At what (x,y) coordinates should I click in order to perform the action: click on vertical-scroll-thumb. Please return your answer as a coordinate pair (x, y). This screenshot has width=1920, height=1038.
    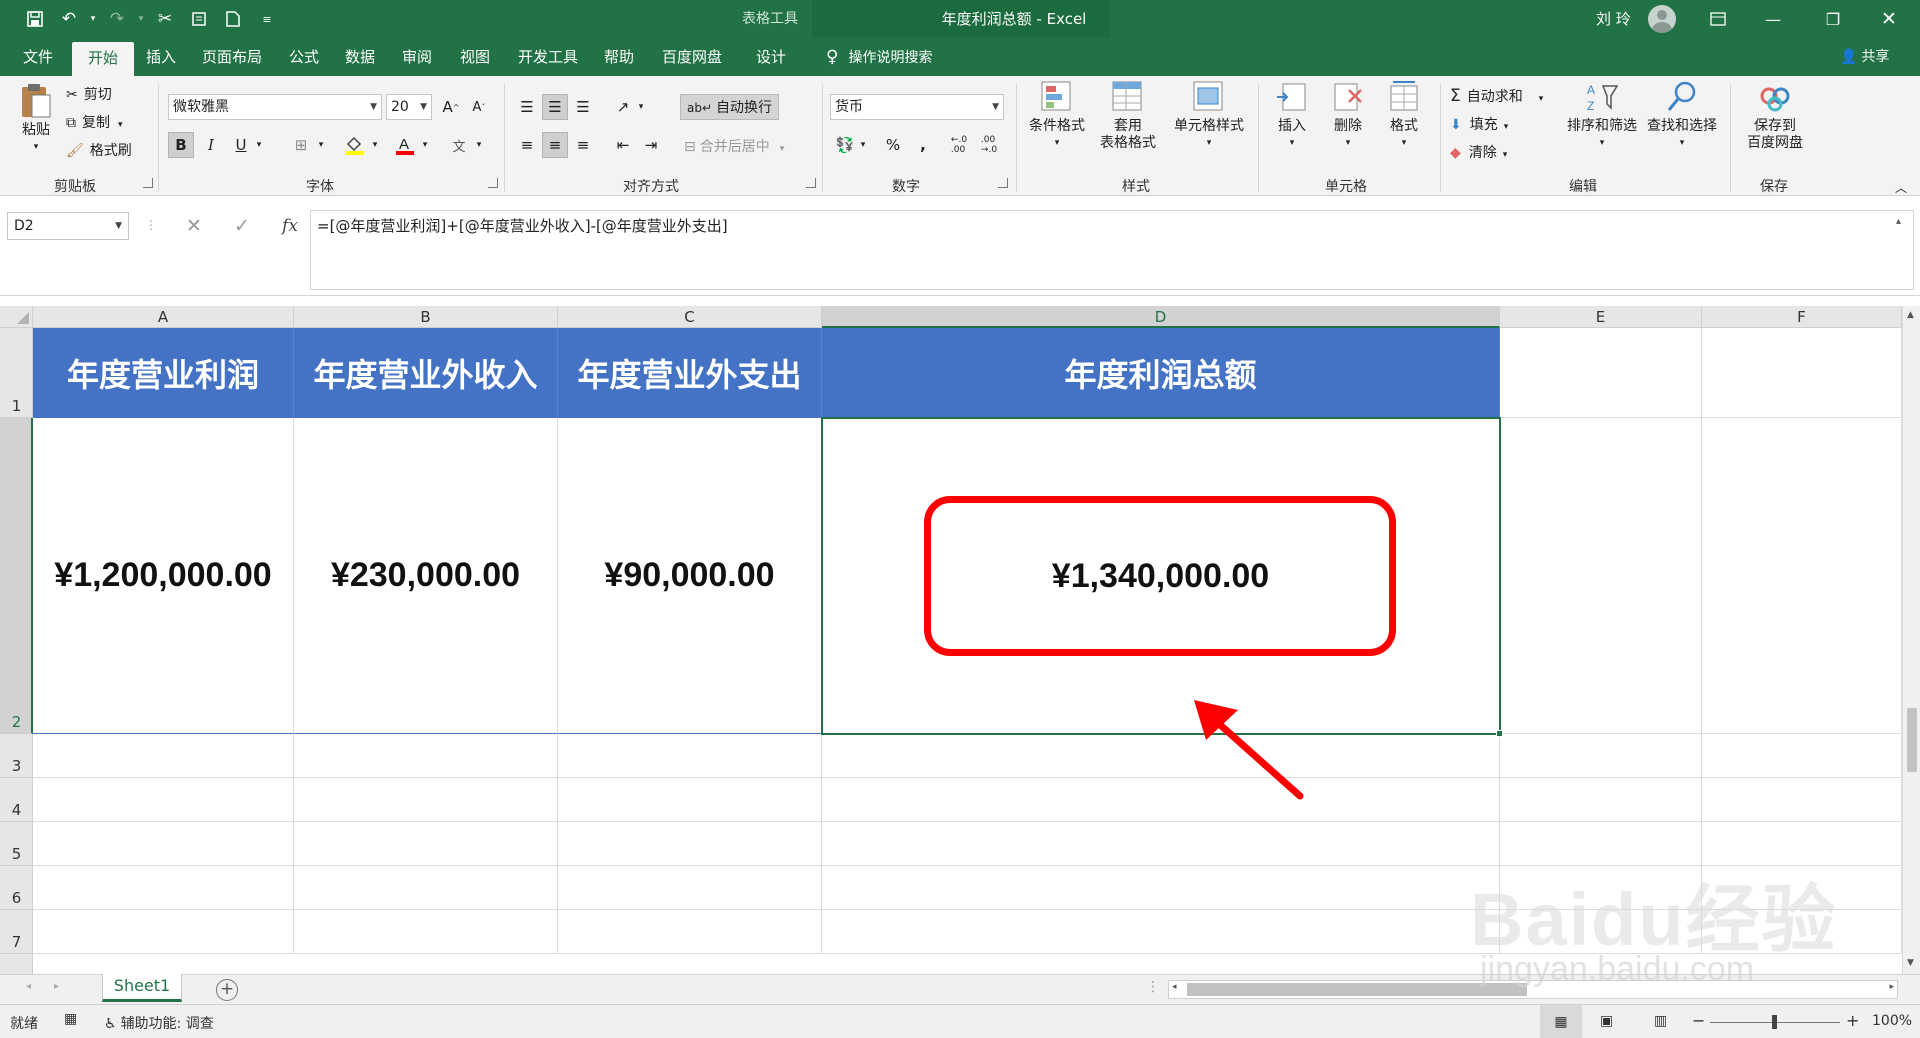
    Looking at the image, I should click on (1912, 740).